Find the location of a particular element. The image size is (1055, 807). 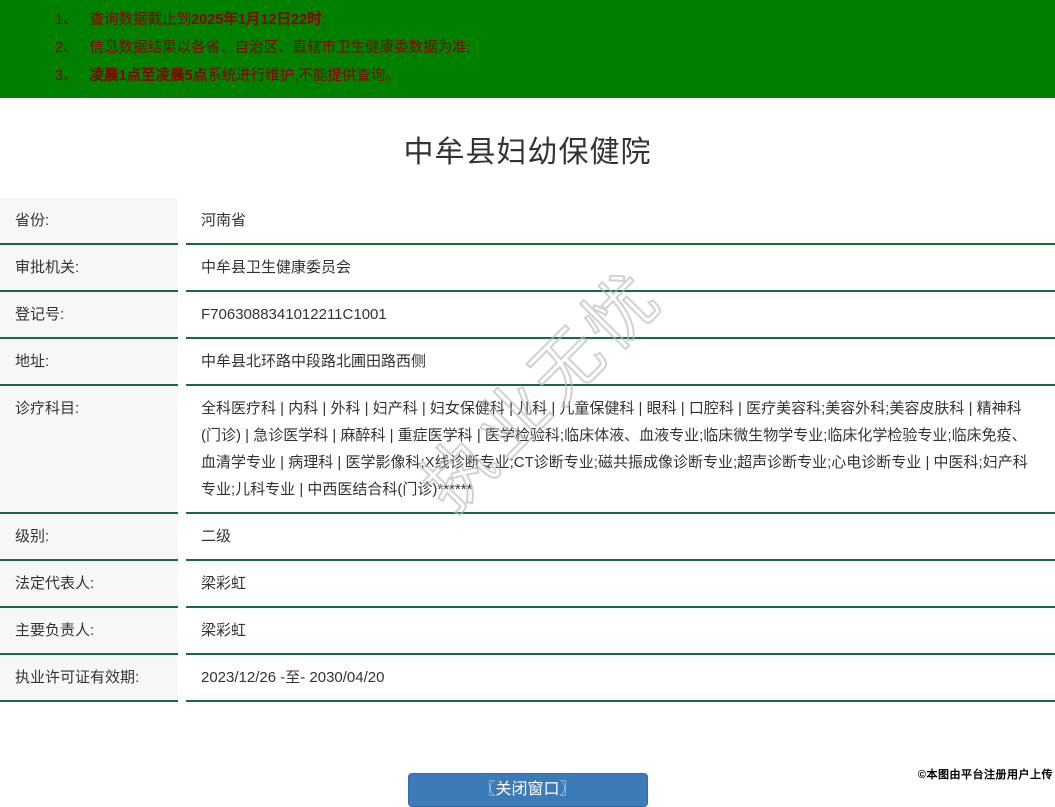

row-label: 审批机关: is located at coordinates (89, 268).